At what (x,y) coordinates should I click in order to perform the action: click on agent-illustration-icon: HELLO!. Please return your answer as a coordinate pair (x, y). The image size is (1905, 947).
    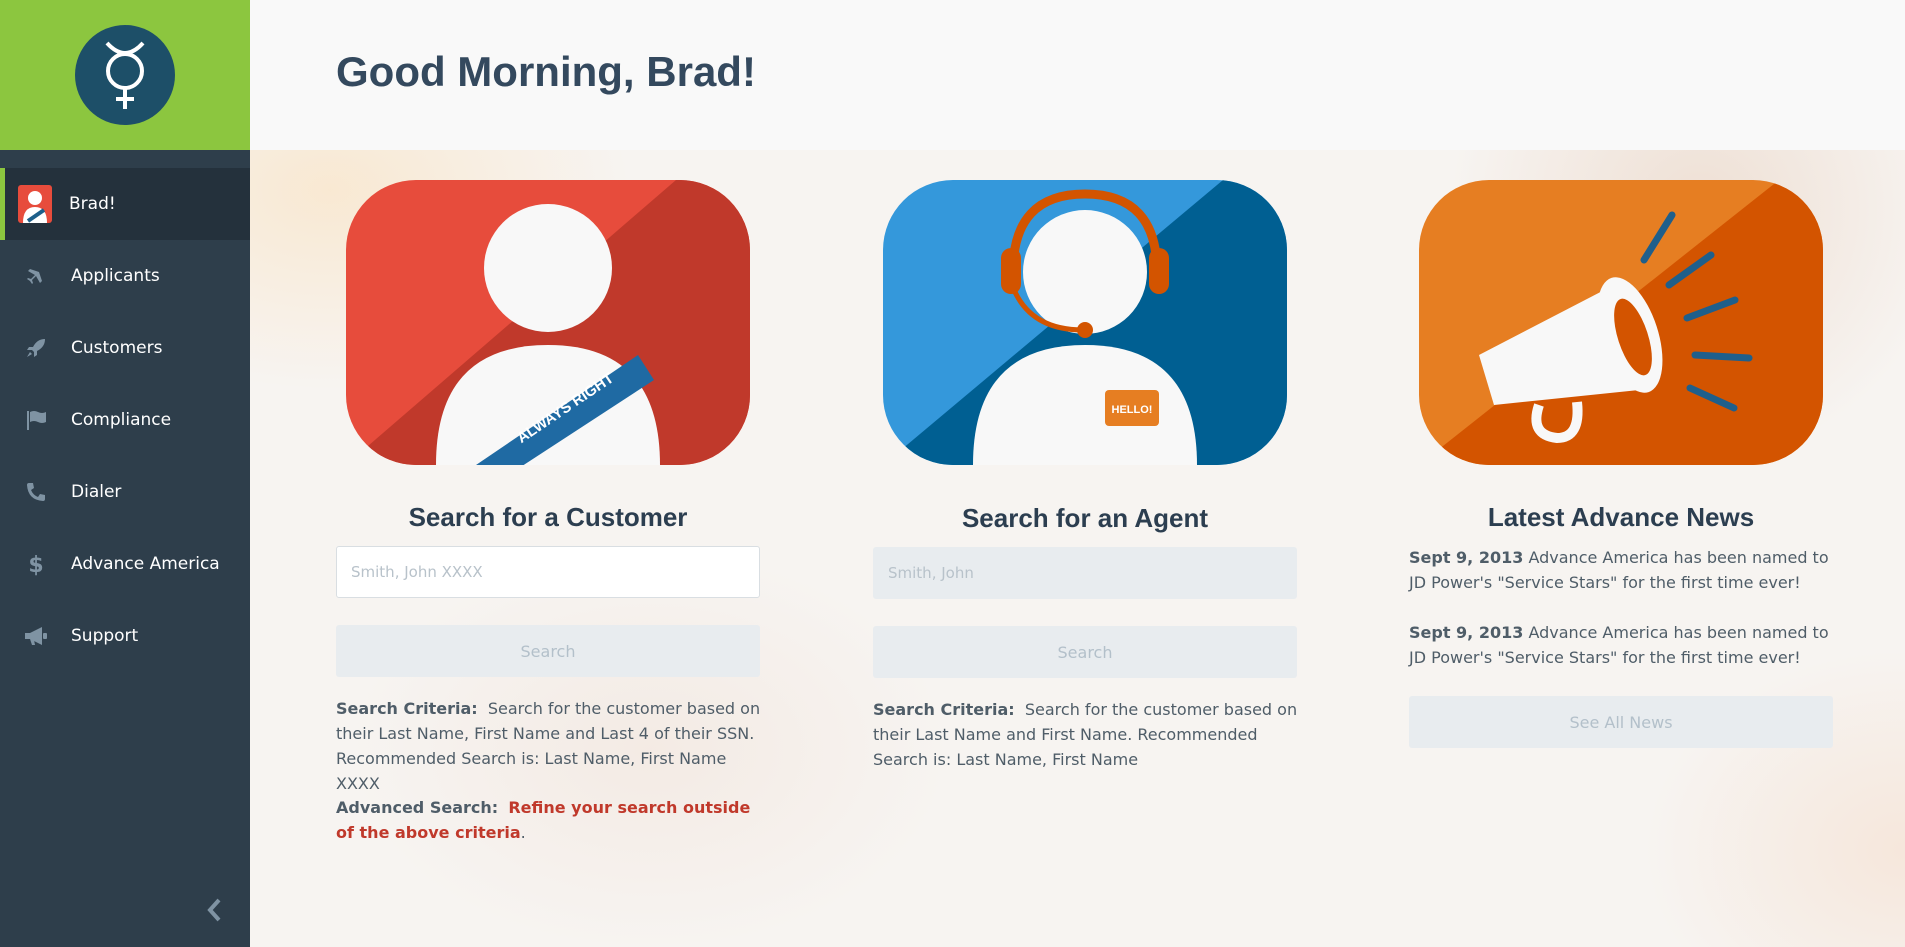
    Looking at the image, I should click on (1085, 322).